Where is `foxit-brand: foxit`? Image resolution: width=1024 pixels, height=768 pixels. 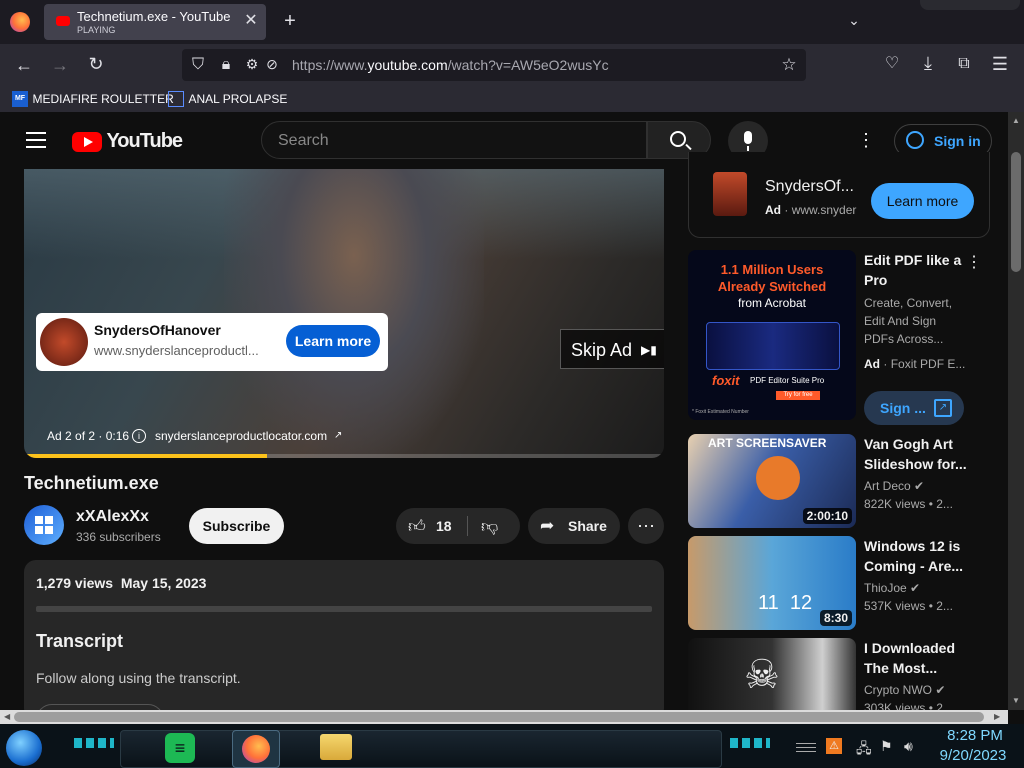
foxit-brand: foxit is located at coordinates (726, 380).